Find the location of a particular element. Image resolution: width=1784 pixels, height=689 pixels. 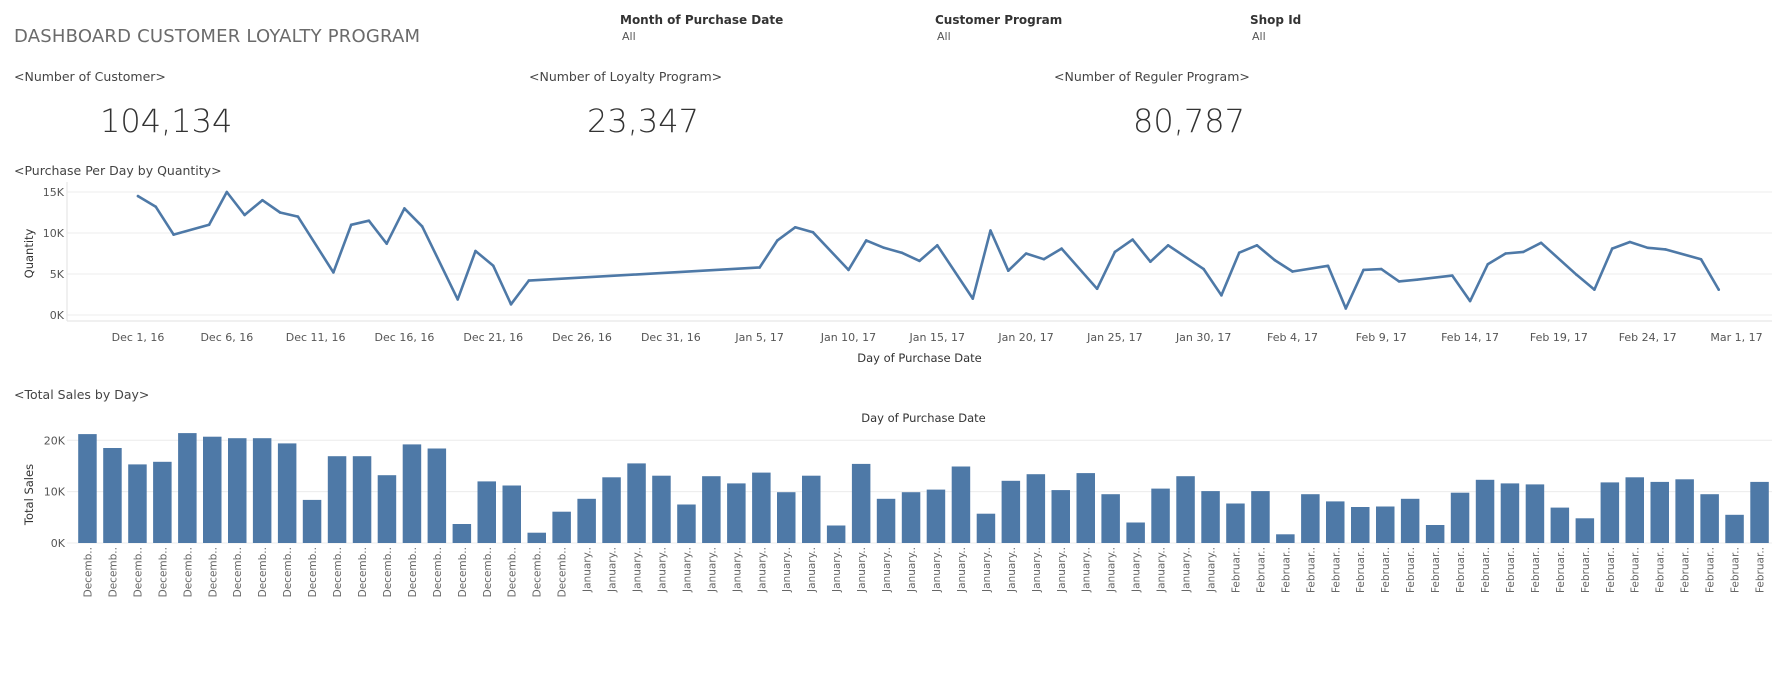

filter-month-label: Month of Purchase Date is located at coordinates (702, 20).